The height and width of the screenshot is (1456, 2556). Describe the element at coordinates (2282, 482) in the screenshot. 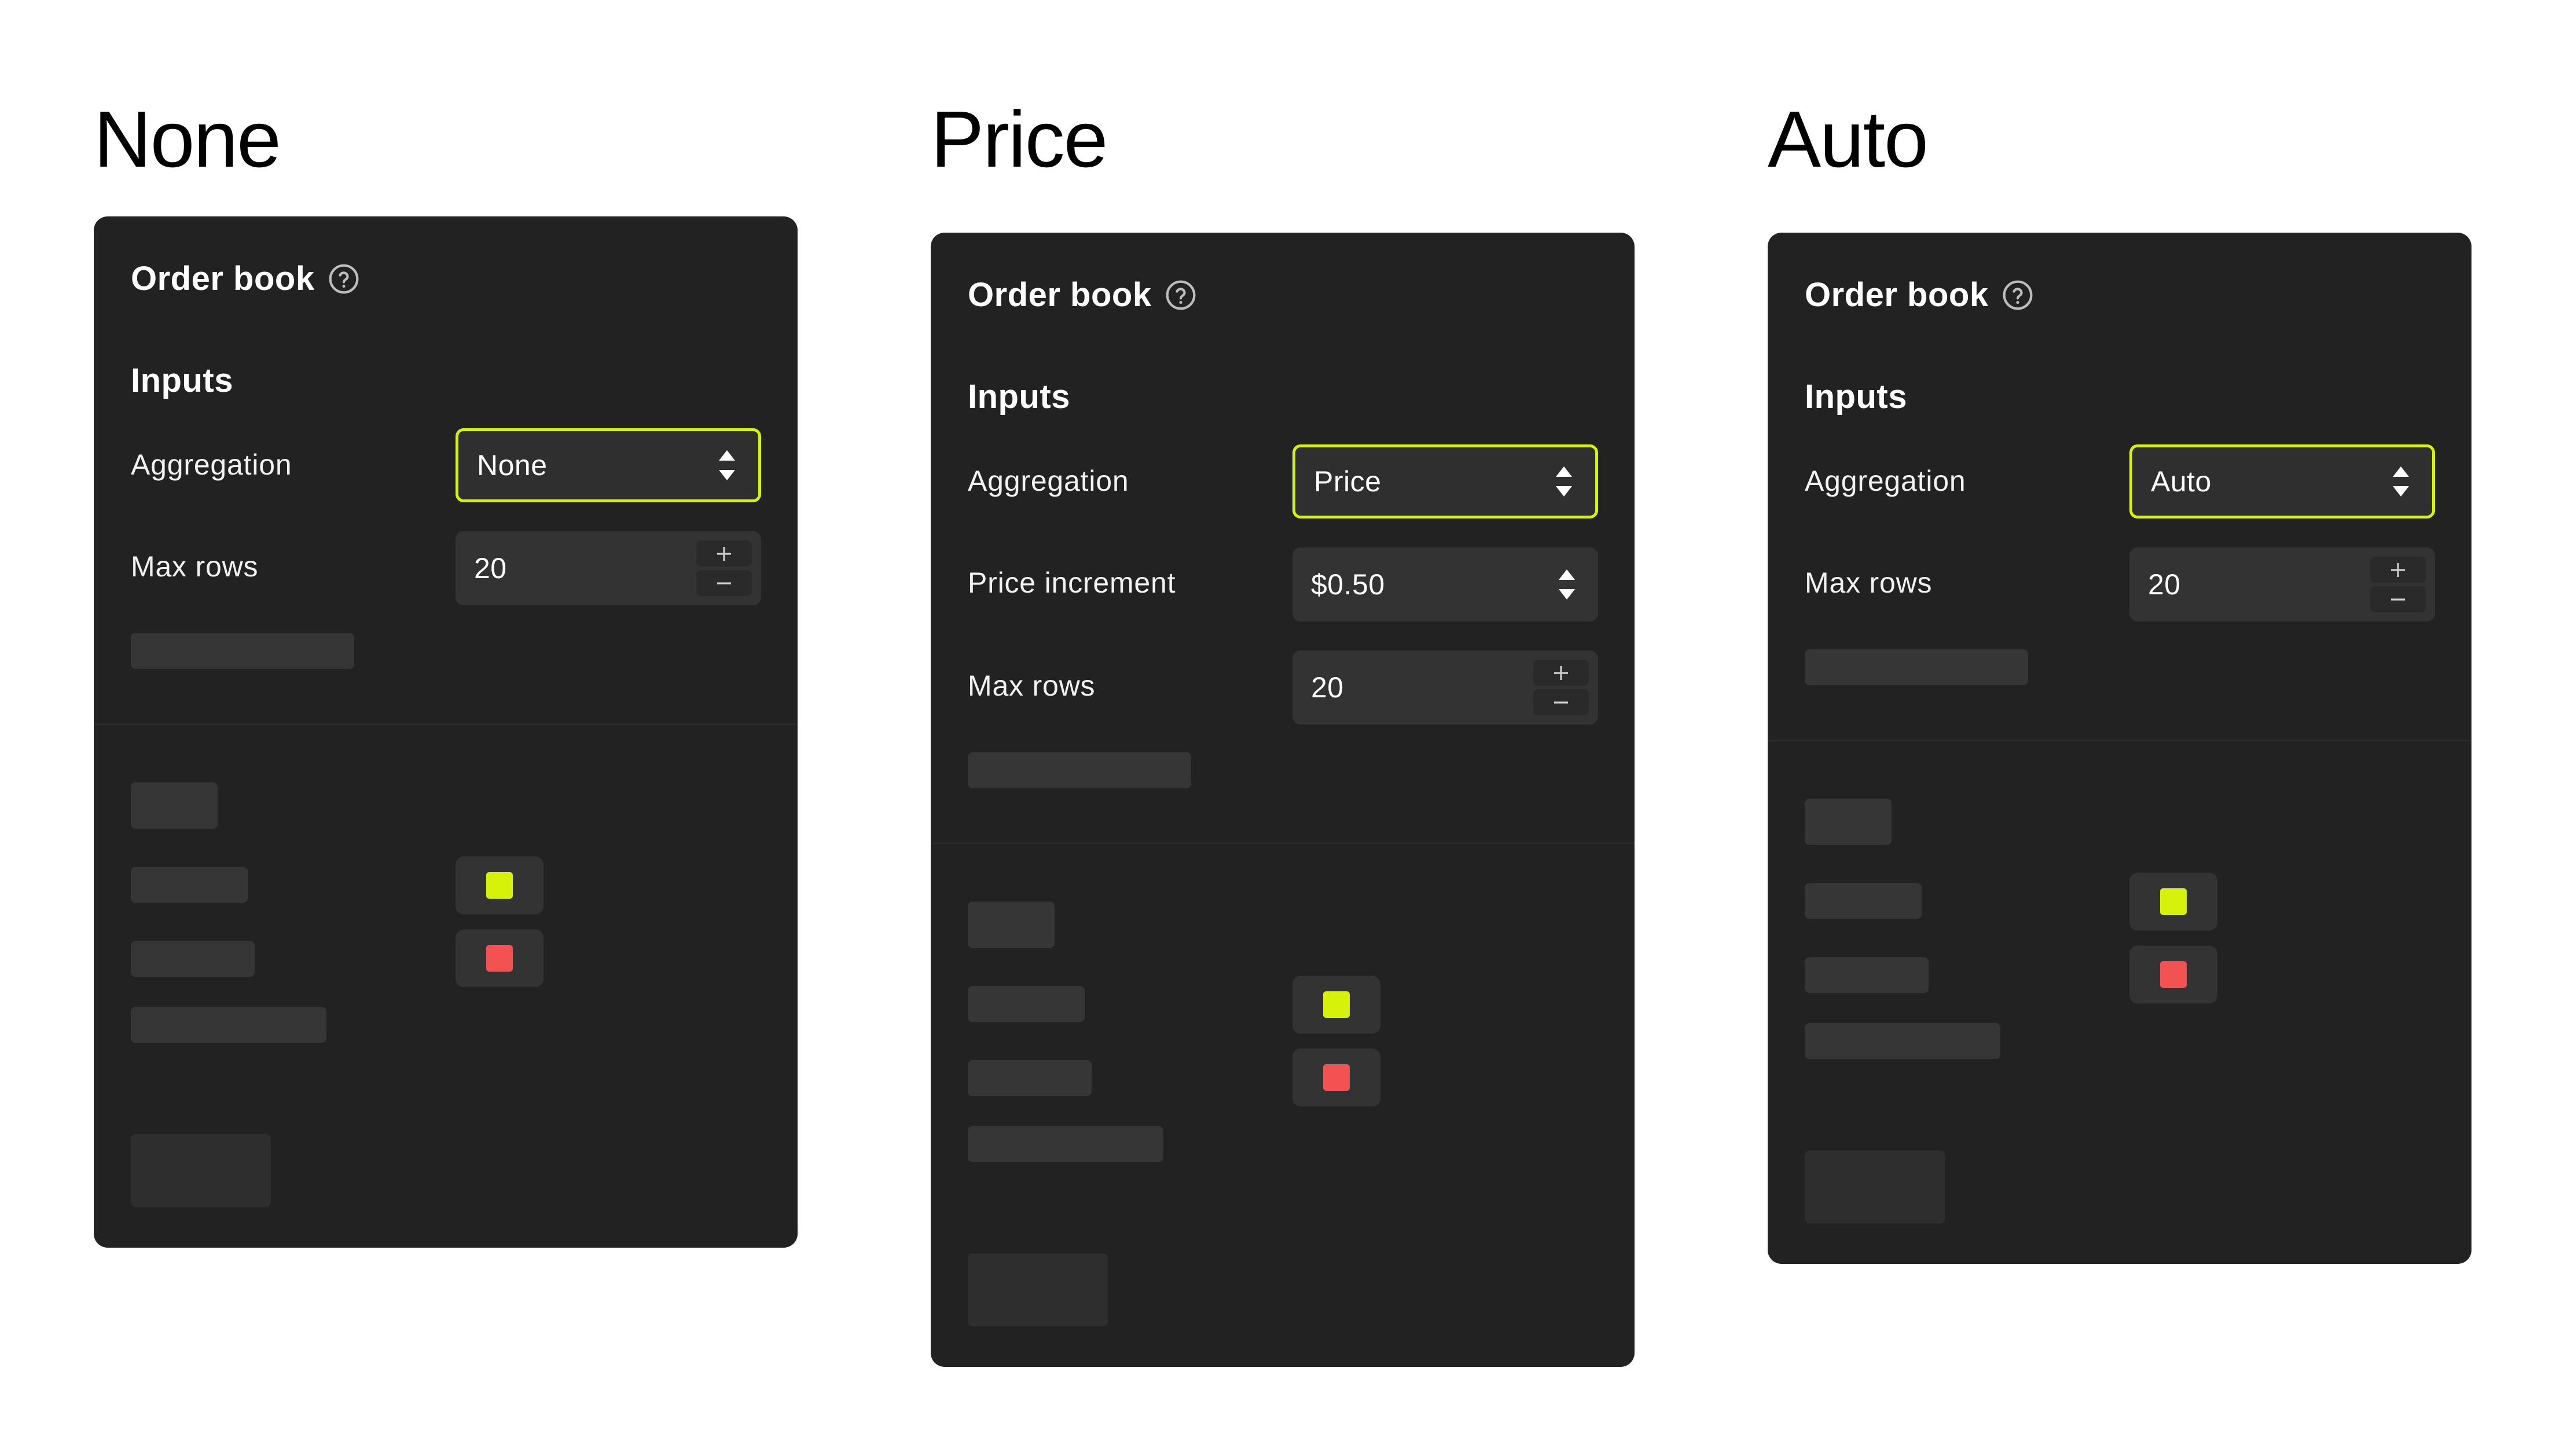

I see `aggregation-select: Auto` at that location.